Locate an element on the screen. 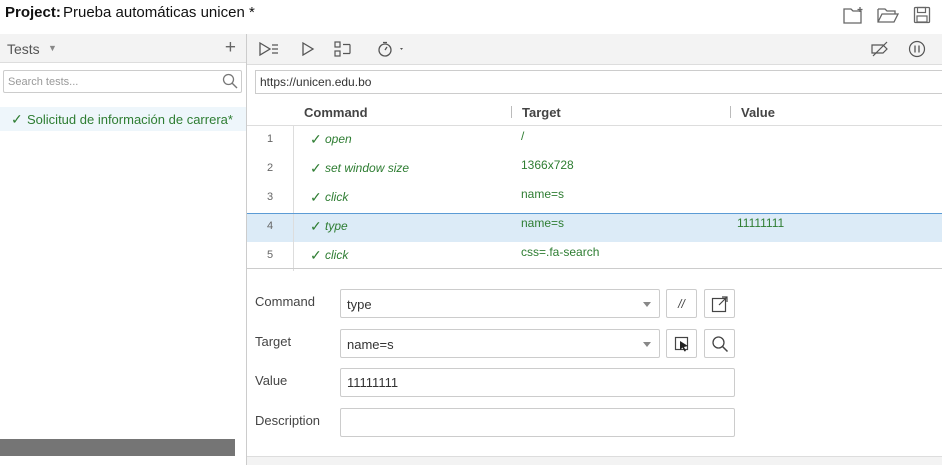 Image resolution: width=942 pixels, height=465 pixels. command-column-header: Command is located at coordinates (336, 112).